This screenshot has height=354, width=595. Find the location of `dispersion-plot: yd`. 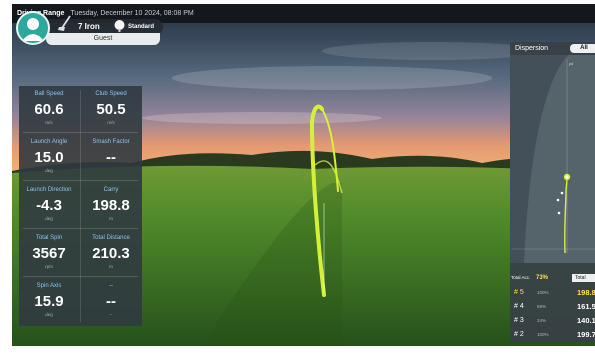

dispersion-plot: yd is located at coordinates (552, 159).